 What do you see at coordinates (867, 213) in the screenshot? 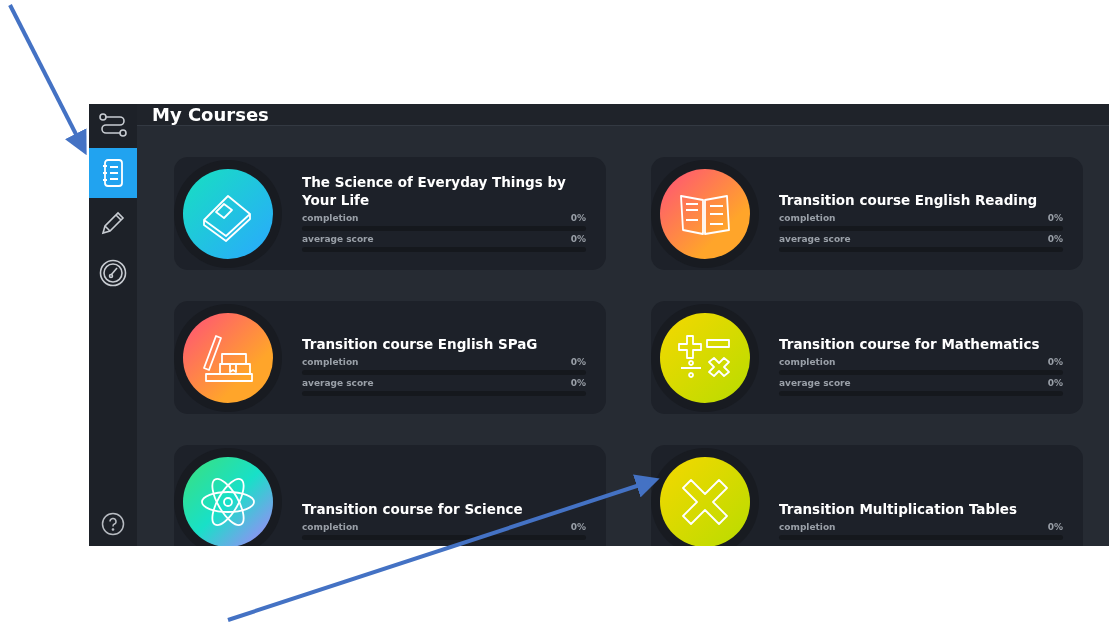
I see `course-card: Transition course English Reading completion 0% average score 0%` at bounding box center [867, 213].